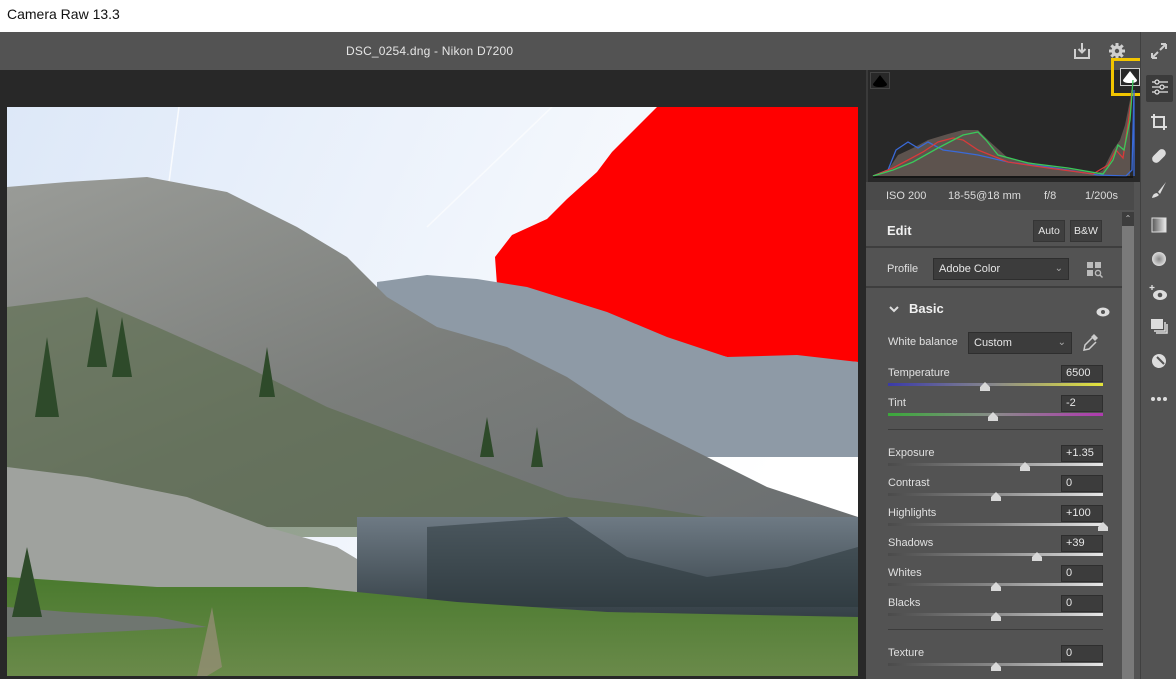 Image resolution: width=1176 pixels, height=679 pixels. Describe the element at coordinates (1082, 603) in the screenshot. I see `blacks-value-input: 0` at that location.